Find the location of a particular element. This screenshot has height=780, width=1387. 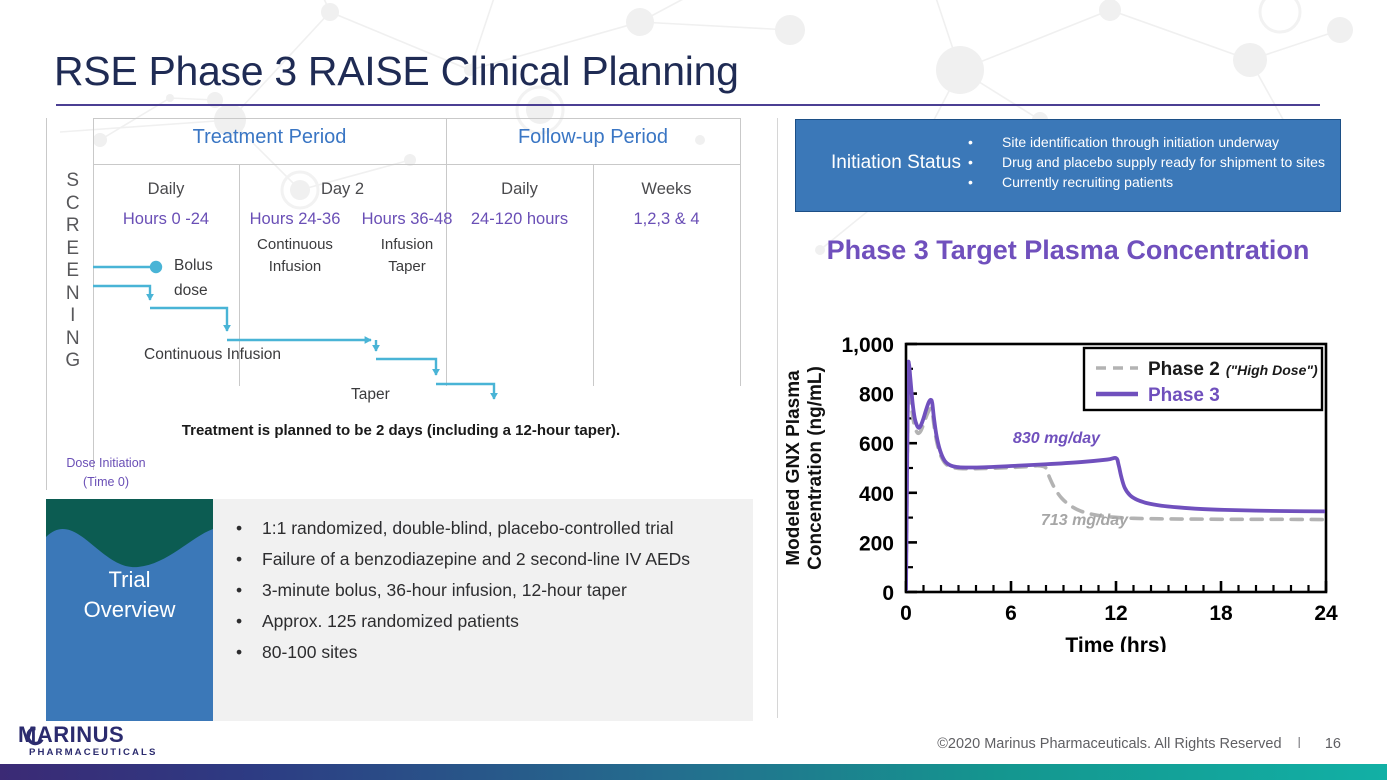

chart-legend: Phase 2 ("High Dose") Phase 3 is located at coordinates (1203, 379).